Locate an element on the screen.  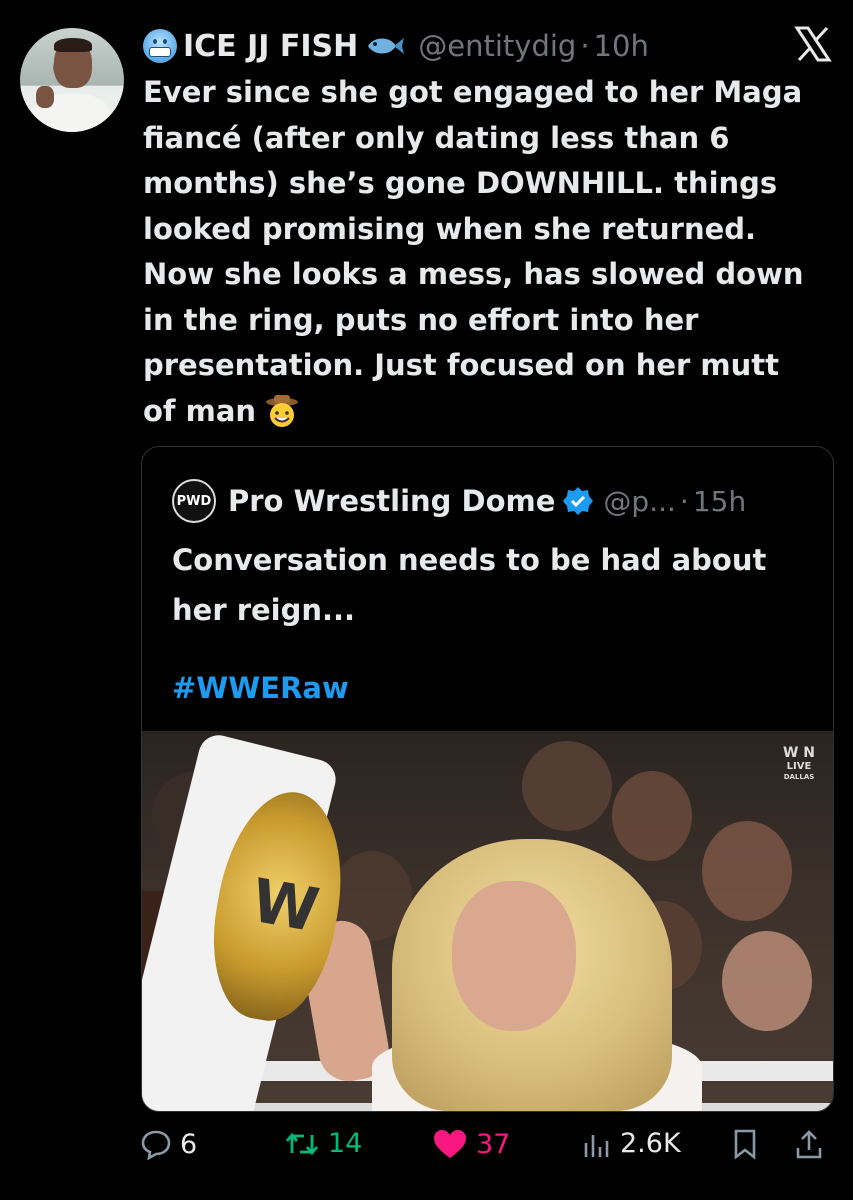
tweet-header: ICE JJ FISH @entitydig · 10h is located at coordinates (396, 46).